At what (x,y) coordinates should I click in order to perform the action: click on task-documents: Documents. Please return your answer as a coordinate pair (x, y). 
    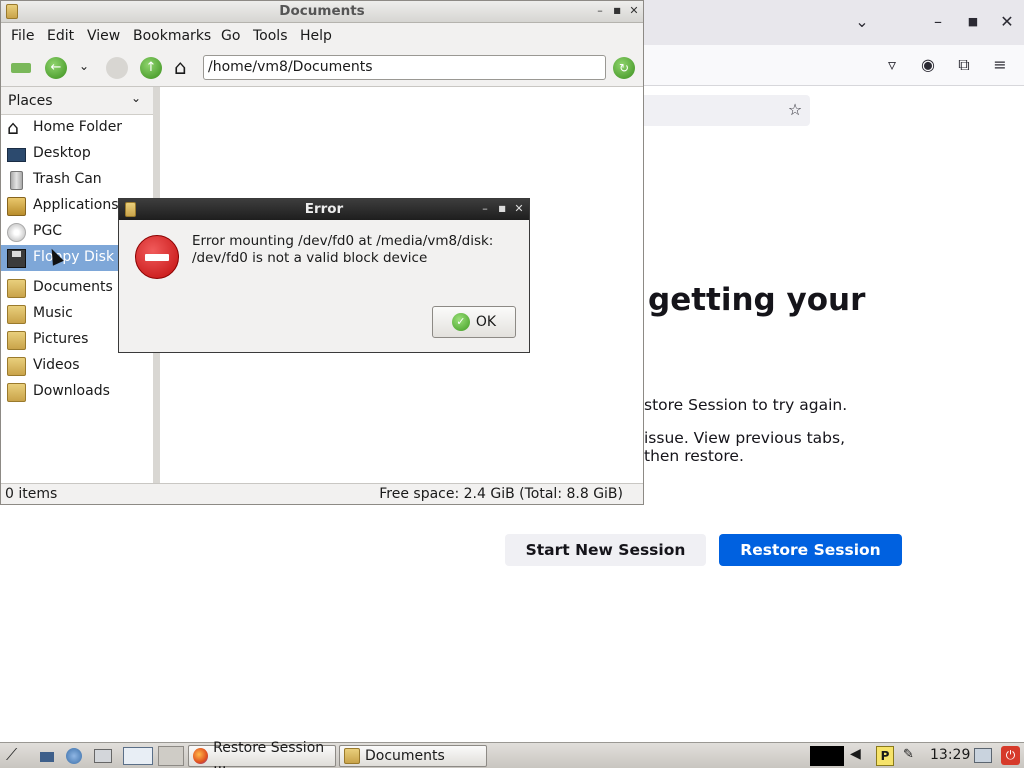
    Looking at the image, I should click on (413, 756).